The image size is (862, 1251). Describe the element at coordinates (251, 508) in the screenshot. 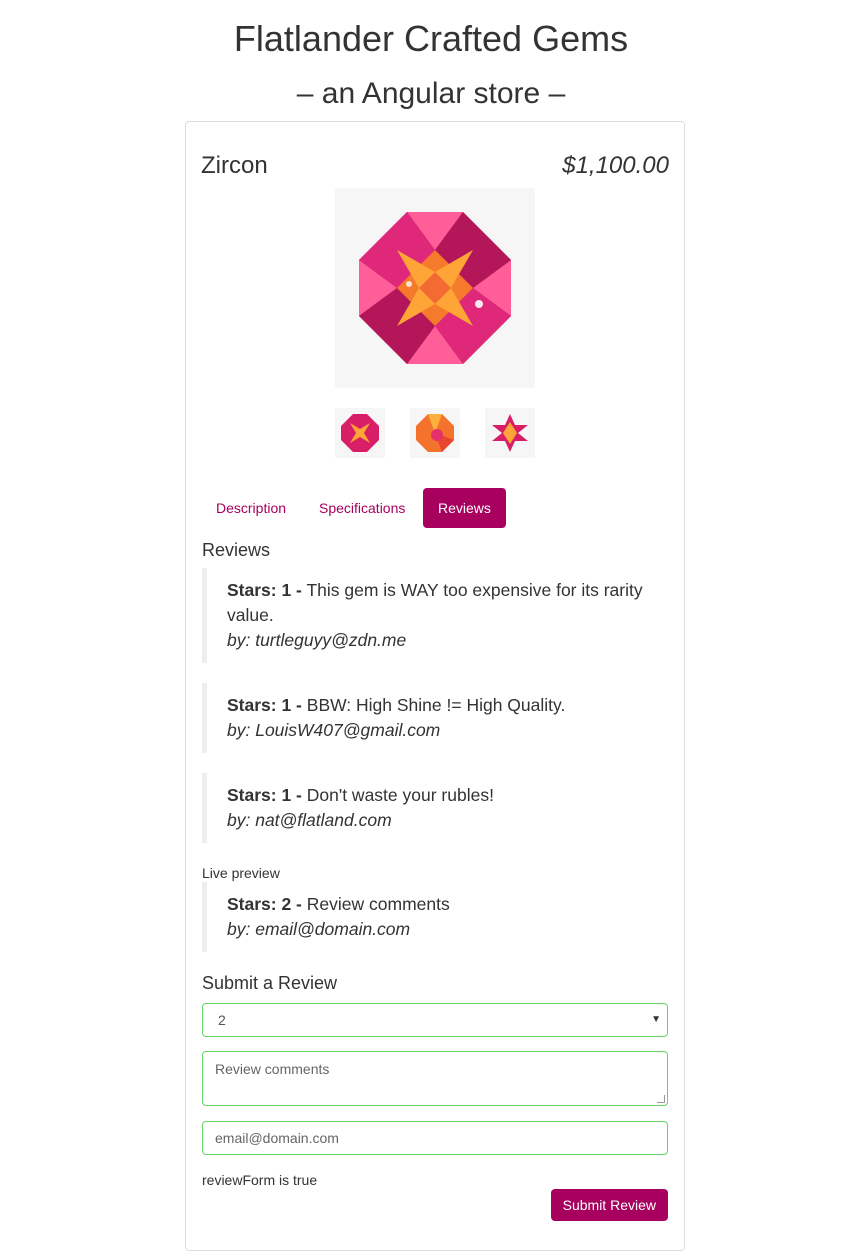

I see `tab-description: Description` at that location.